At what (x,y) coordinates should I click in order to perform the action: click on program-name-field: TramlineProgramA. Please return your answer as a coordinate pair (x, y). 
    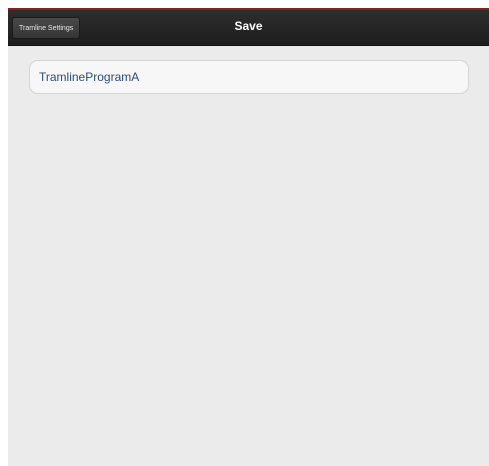
    Looking at the image, I should click on (249, 77).